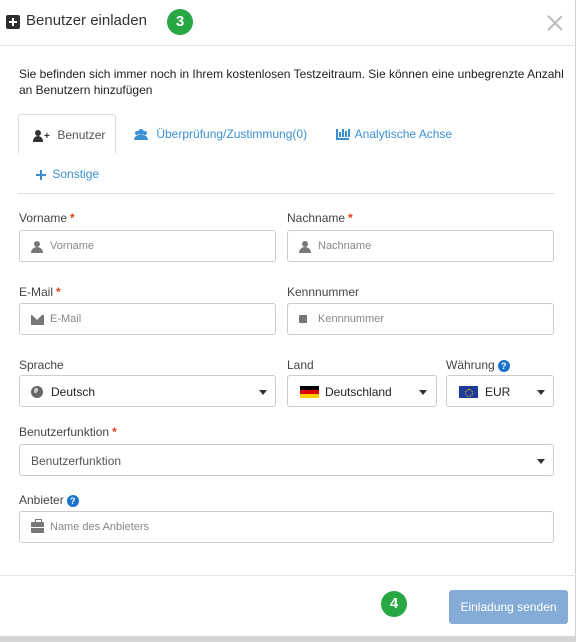 This screenshot has height=642, width=576. I want to click on first-name-label: Vorname *, so click(47, 218).